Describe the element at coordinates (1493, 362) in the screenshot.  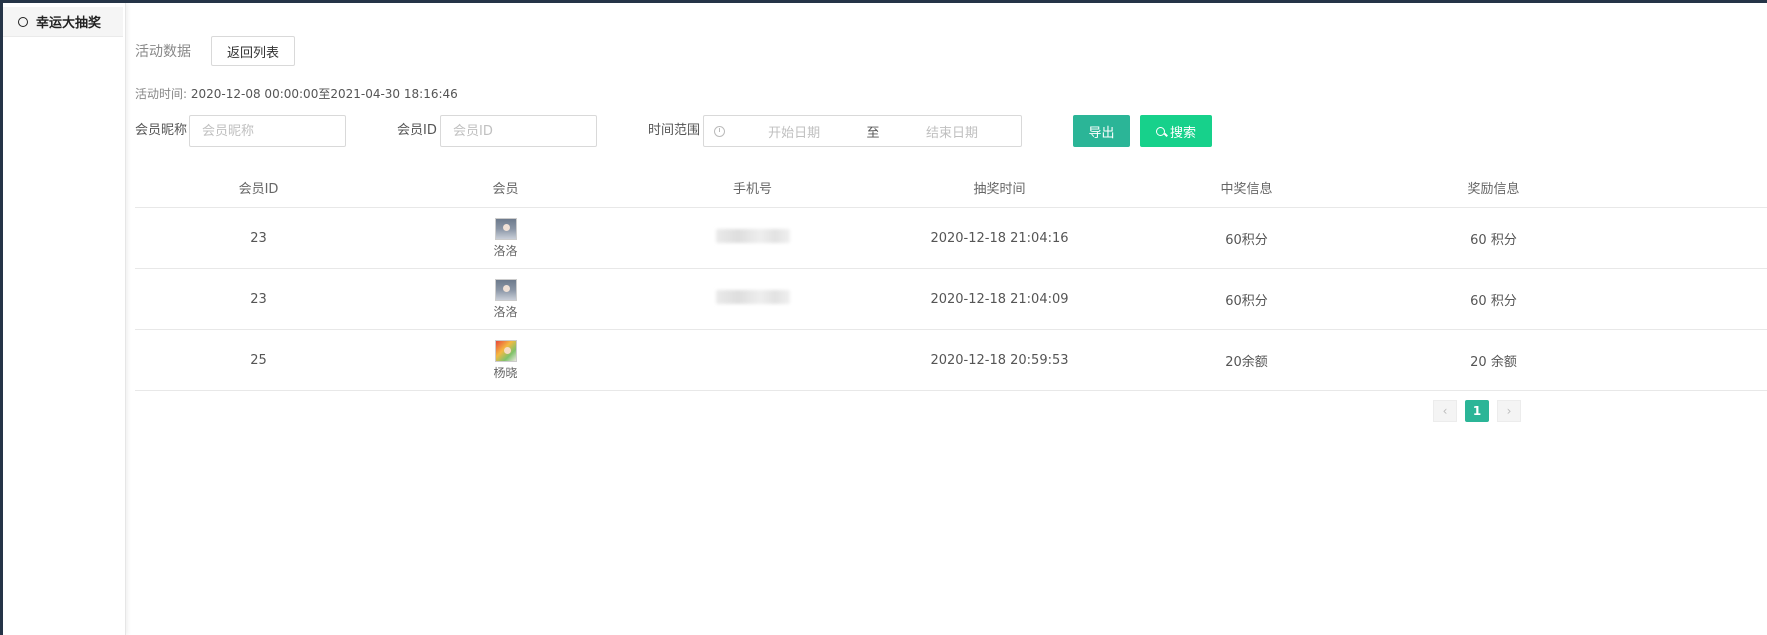
I see `reward-cell: 20 余额` at that location.